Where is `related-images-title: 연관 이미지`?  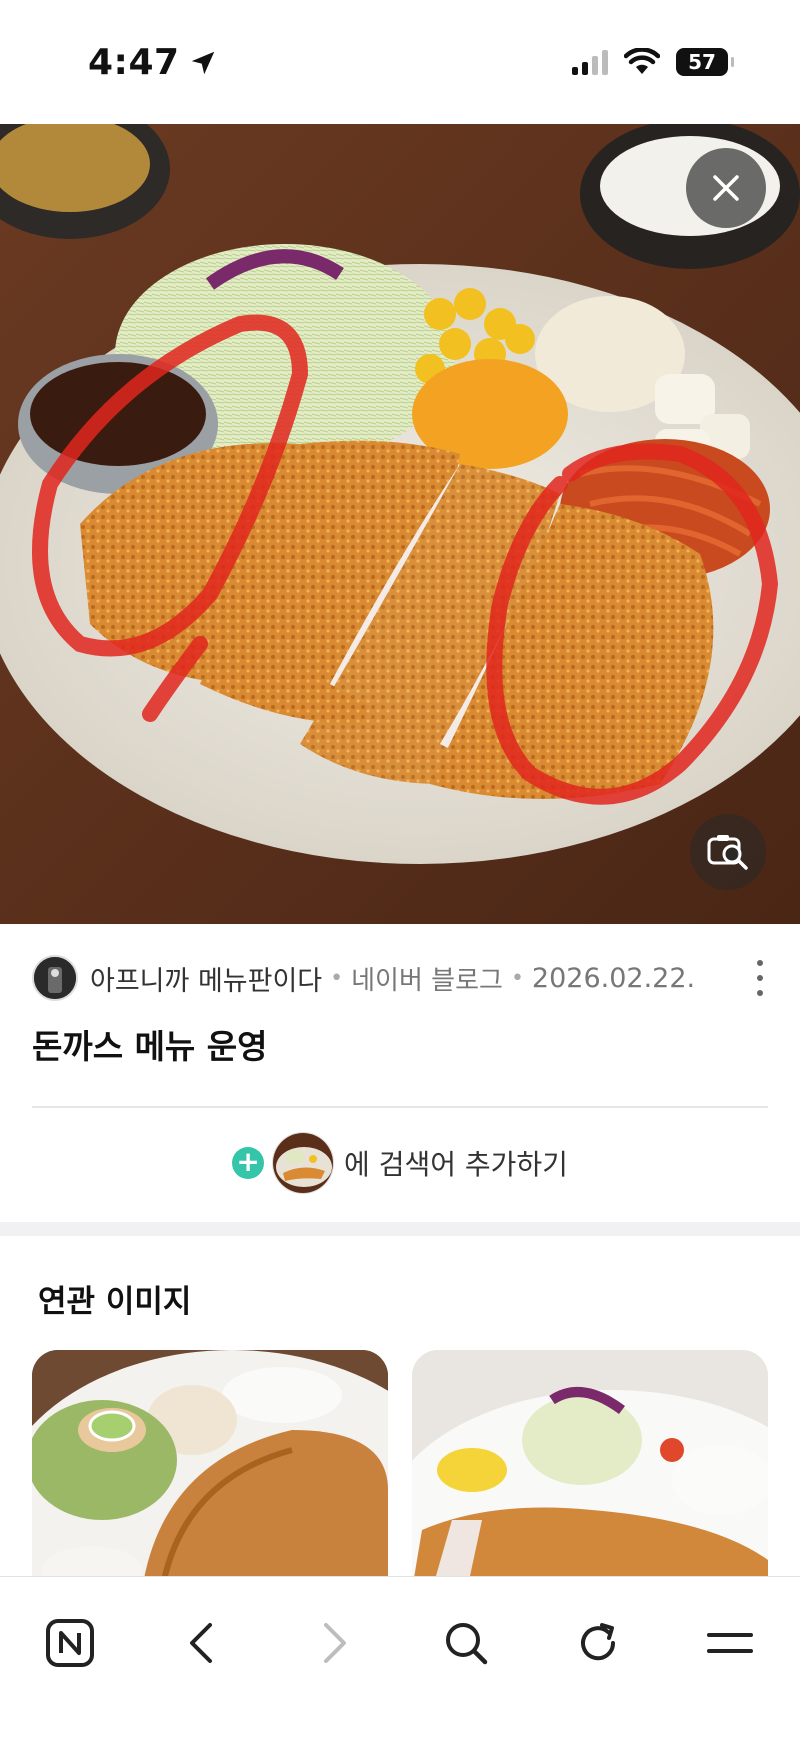 related-images-title: 연관 이미지 is located at coordinates (115, 1302).